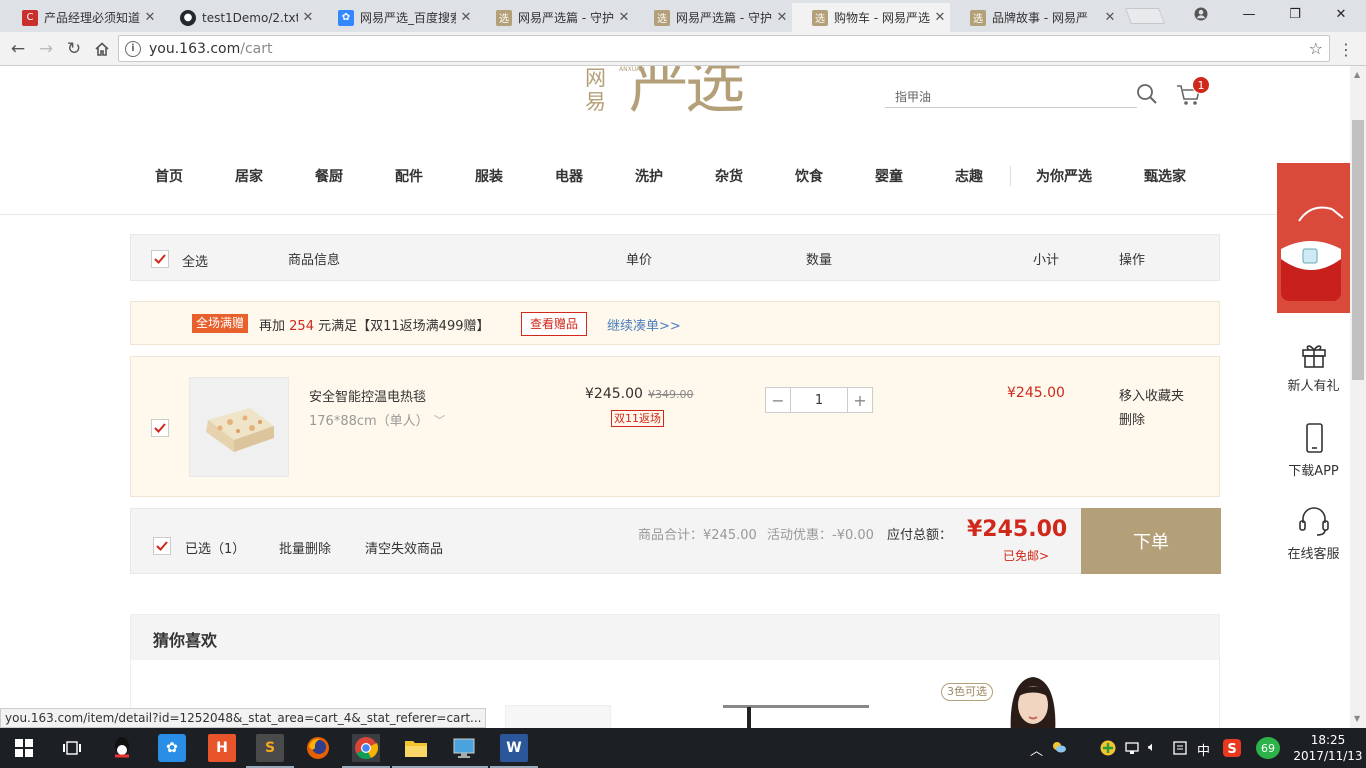 The width and height of the screenshot is (1366, 768). What do you see at coordinates (270, 751) in the screenshot?
I see `sublime-text-icon: S` at bounding box center [270, 751].